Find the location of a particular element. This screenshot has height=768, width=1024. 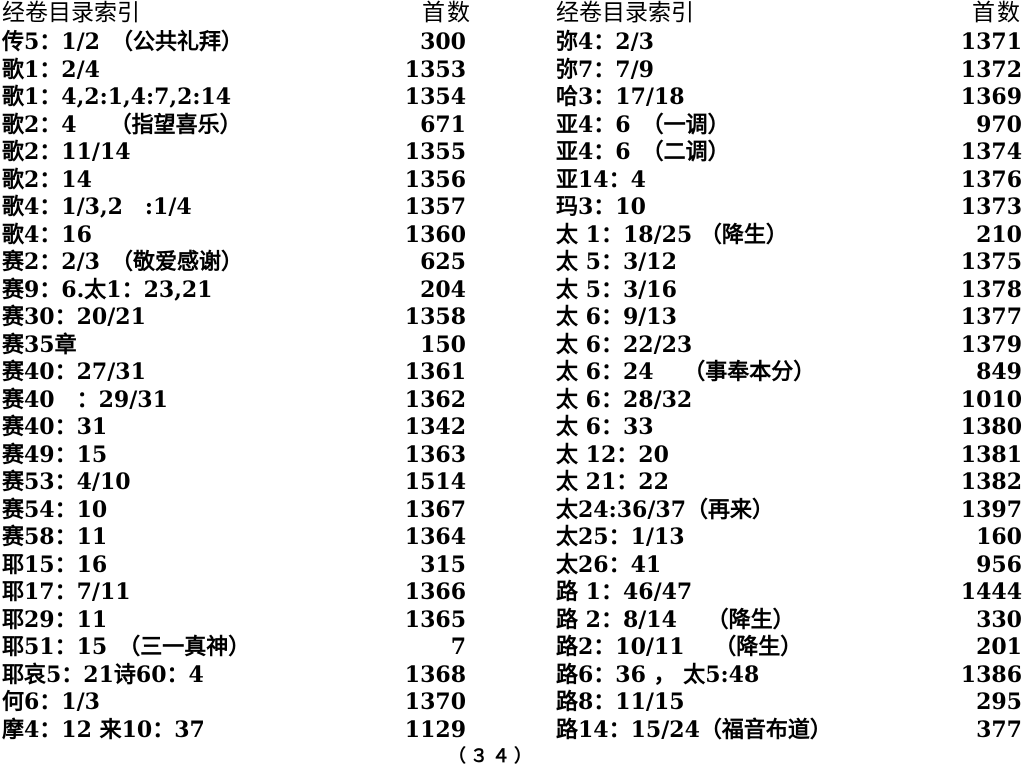

right-index-row: 亚14：4 1376 is located at coordinates (789, 181).